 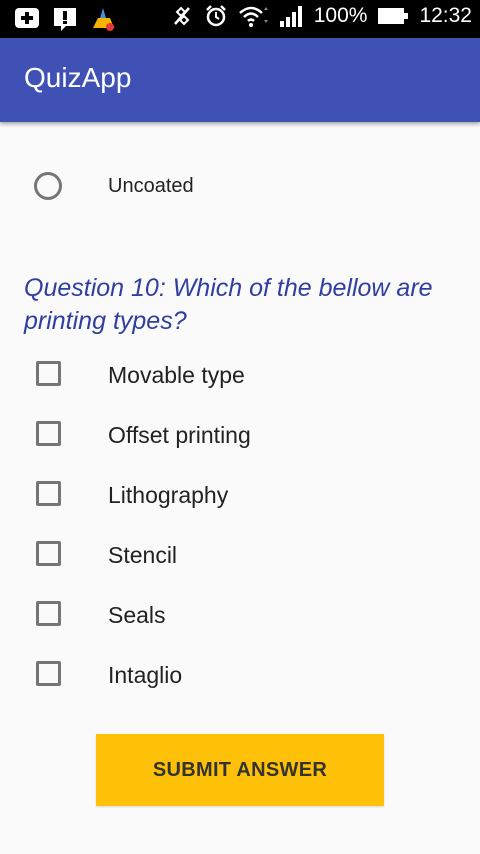 I want to click on alarm-icon, so click(x=216, y=16).